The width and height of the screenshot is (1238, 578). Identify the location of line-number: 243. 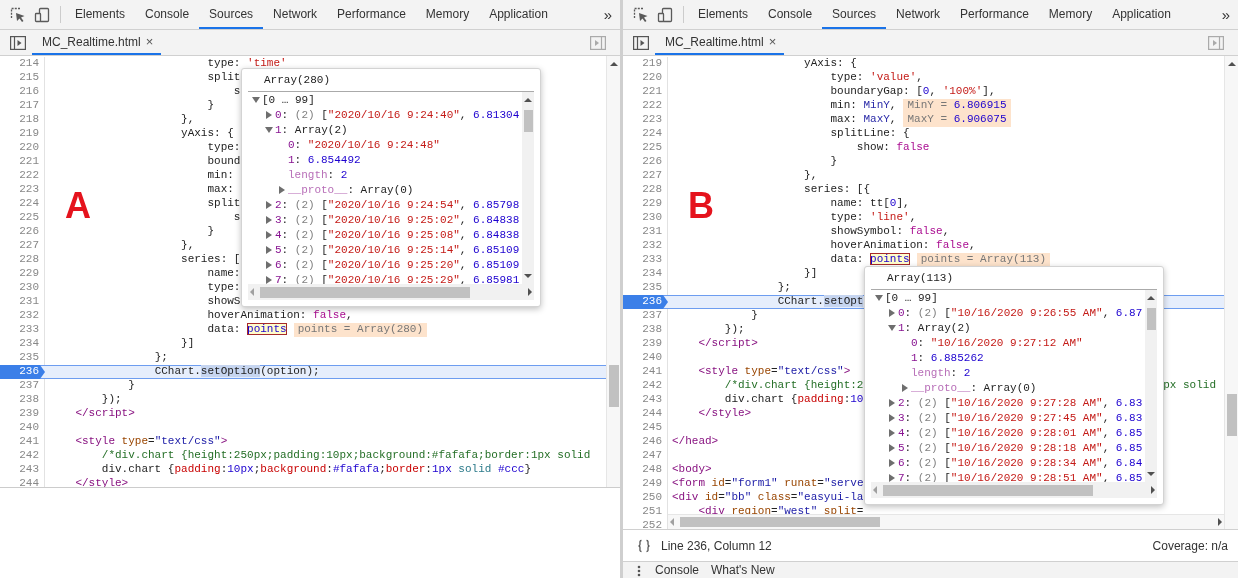
(22, 470).